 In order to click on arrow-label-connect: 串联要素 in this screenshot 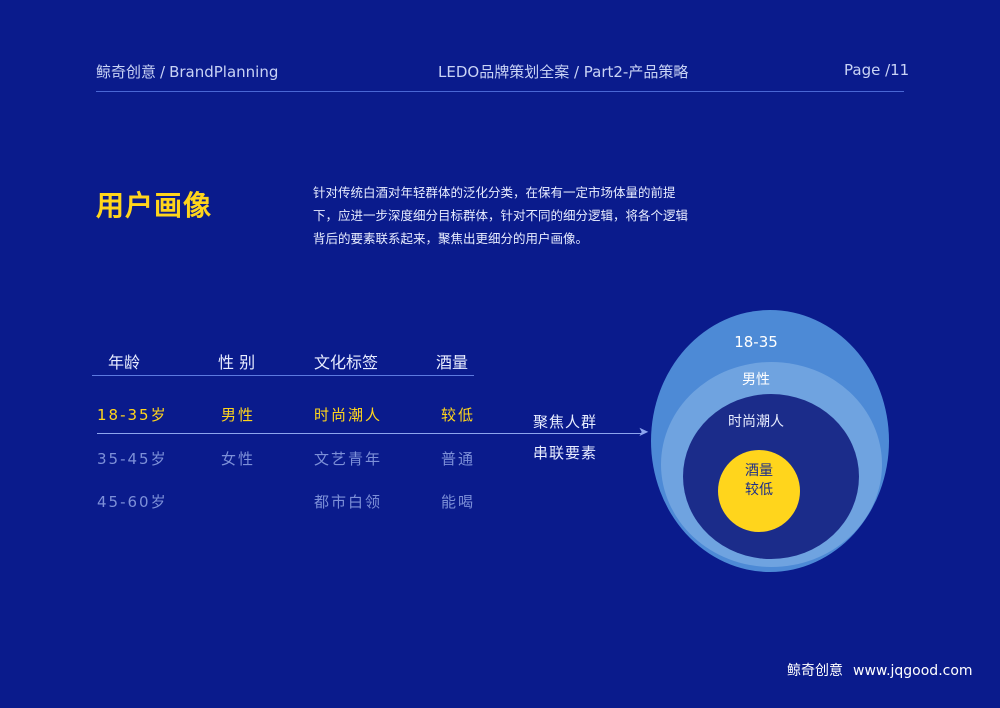, I will do `click(565, 453)`.